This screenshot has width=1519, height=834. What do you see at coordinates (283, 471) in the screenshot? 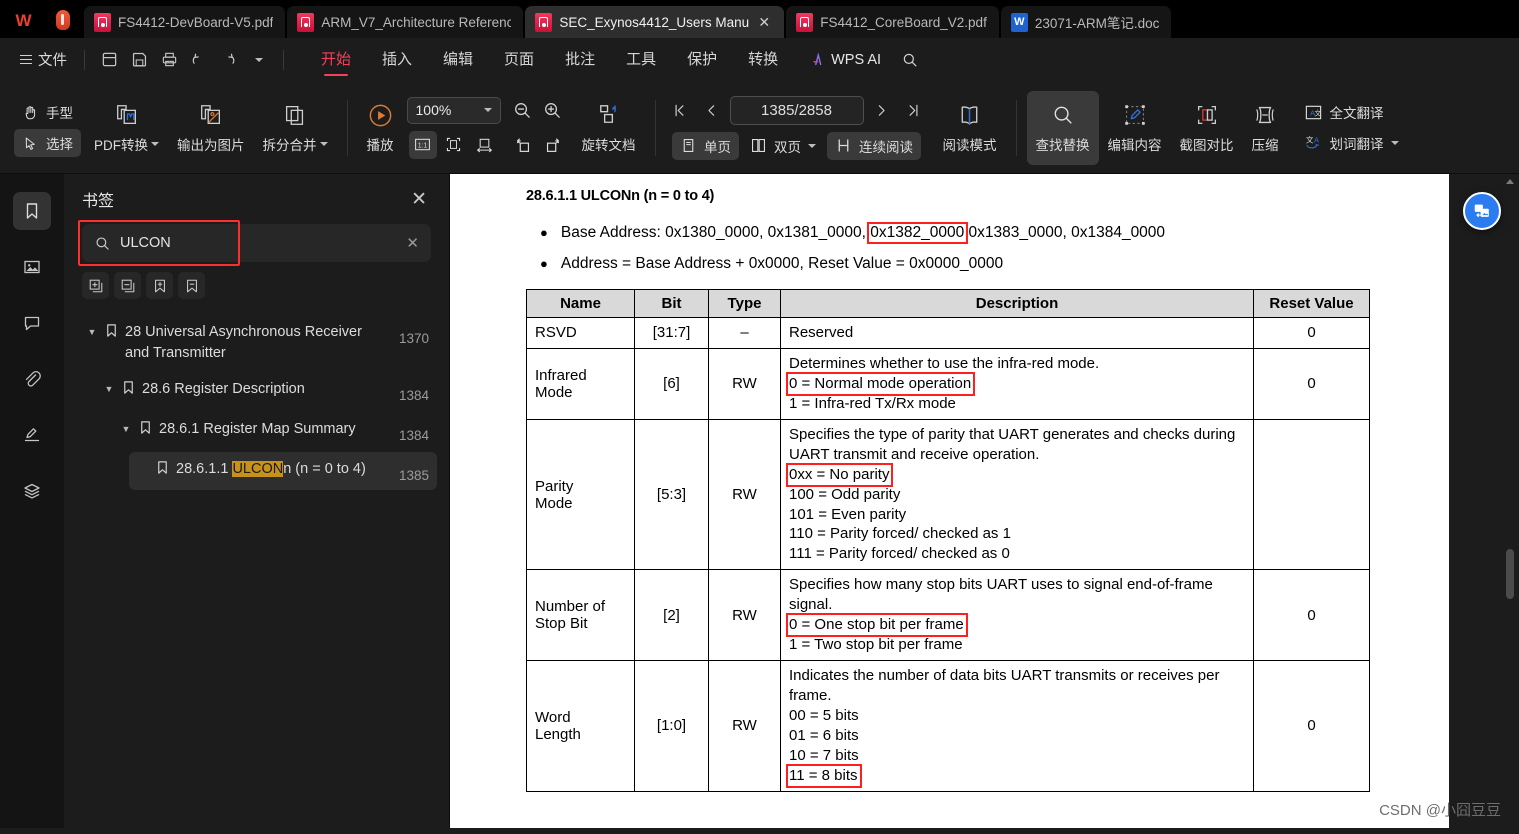
I see `bookmark-item-3: 28.6.1.1 ULCONn (n = 0 to 4) 1385` at bounding box center [283, 471].